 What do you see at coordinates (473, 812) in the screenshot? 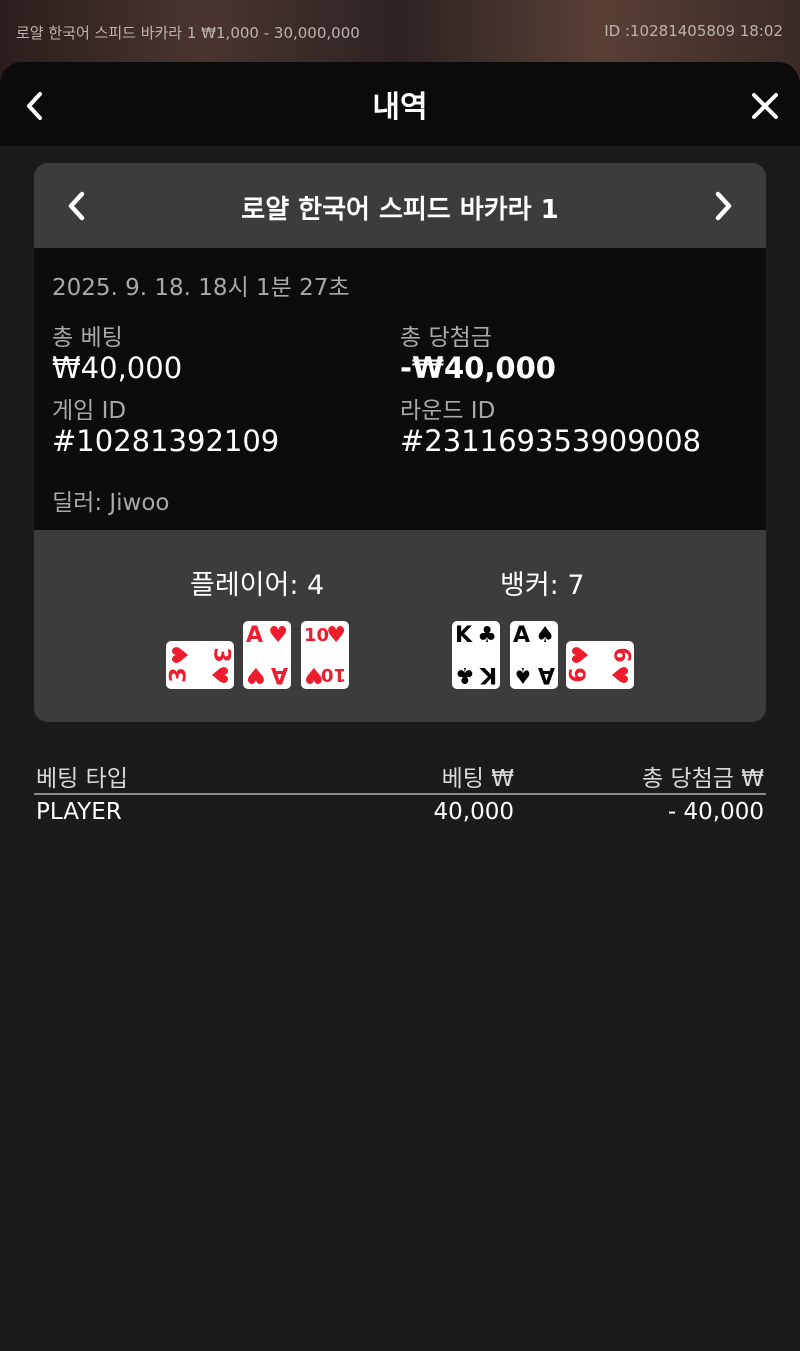
I see `row-bet-amount: 40,000` at bounding box center [473, 812].